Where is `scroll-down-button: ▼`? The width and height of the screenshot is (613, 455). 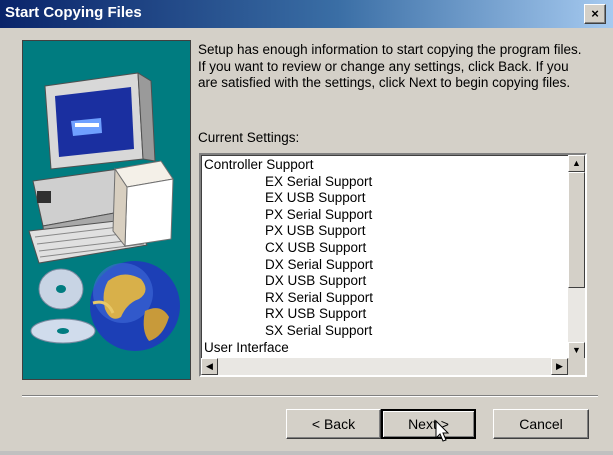
scroll-down-button: ▼ is located at coordinates (576, 350).